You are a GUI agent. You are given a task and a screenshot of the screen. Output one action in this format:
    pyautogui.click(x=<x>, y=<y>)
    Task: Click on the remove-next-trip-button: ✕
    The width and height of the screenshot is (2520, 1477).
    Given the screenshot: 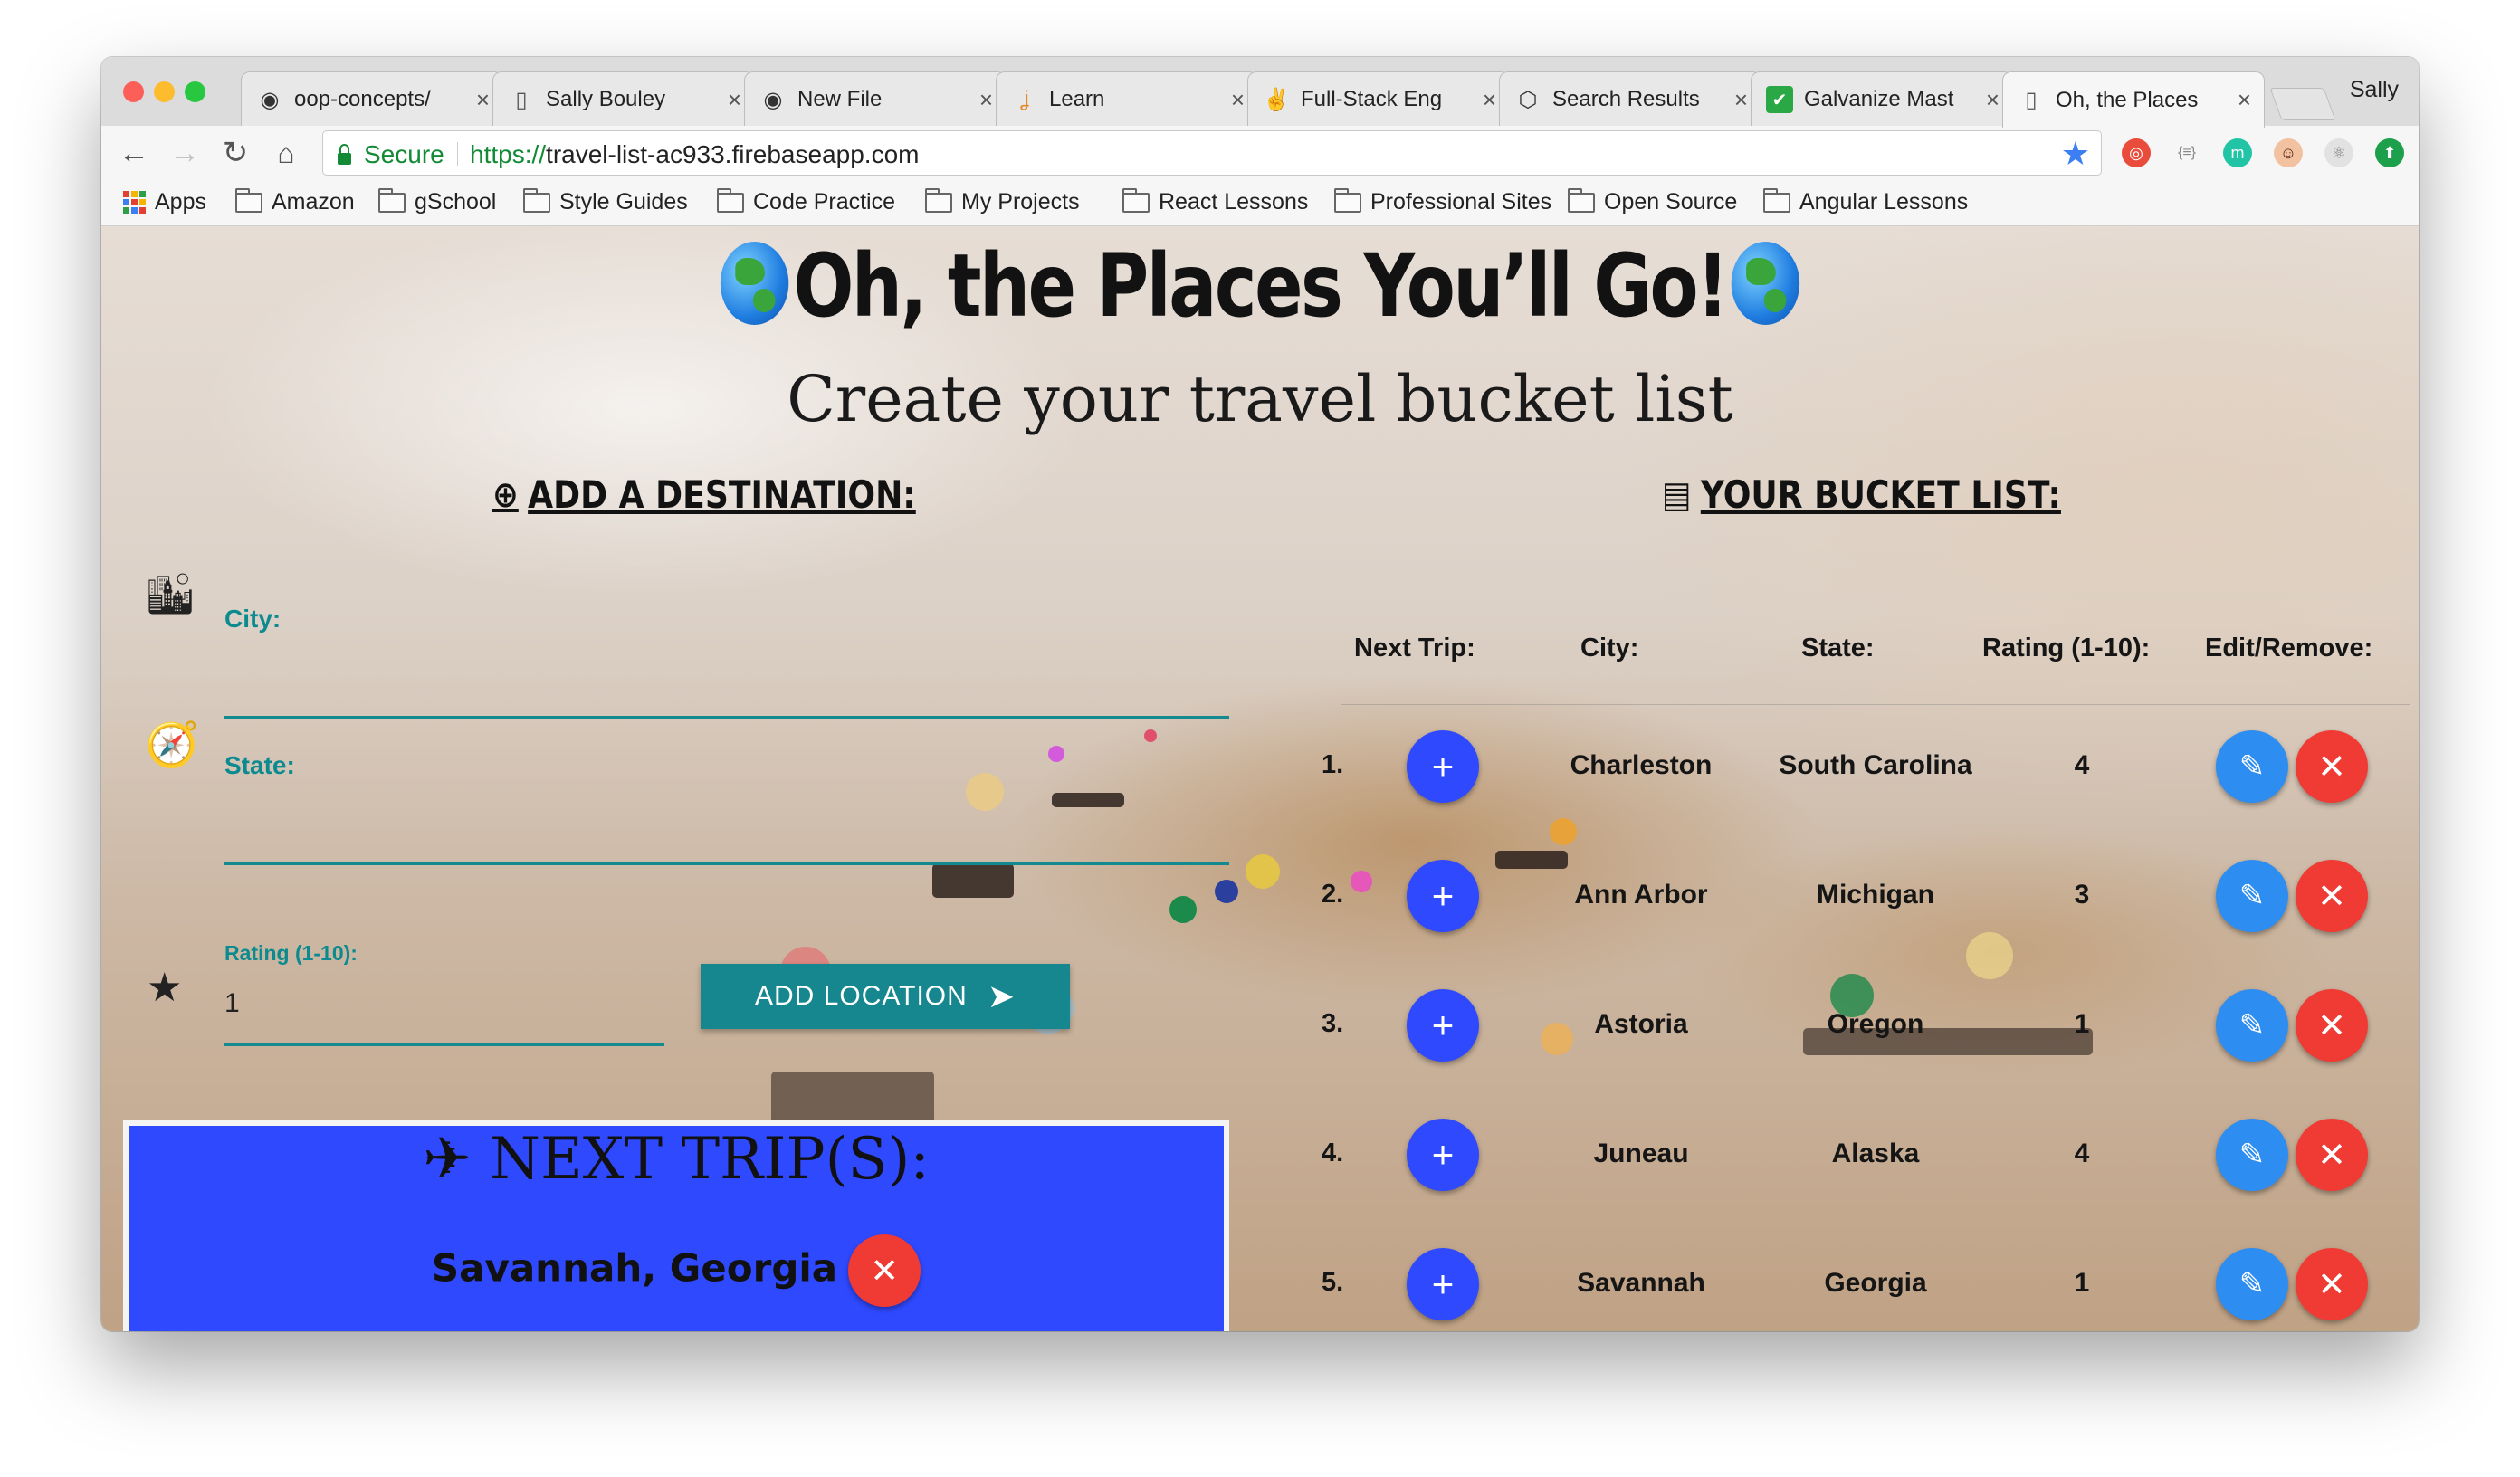 What is the action you would take?
    pyautogui.click(x=884, y=1270)
    